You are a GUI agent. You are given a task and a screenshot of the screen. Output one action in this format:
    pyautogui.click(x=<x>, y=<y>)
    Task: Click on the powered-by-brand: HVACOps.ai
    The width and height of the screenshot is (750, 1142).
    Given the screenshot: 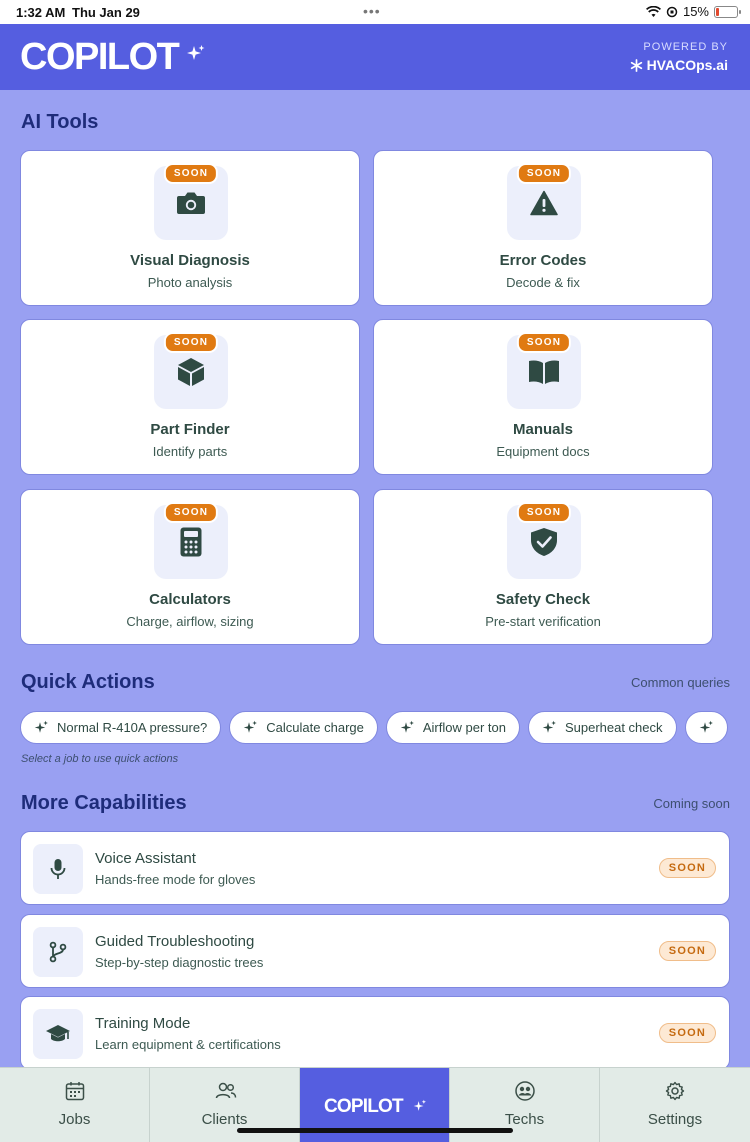 What is the action you would take?
    pyautogui.click(x=679, y=65)
    